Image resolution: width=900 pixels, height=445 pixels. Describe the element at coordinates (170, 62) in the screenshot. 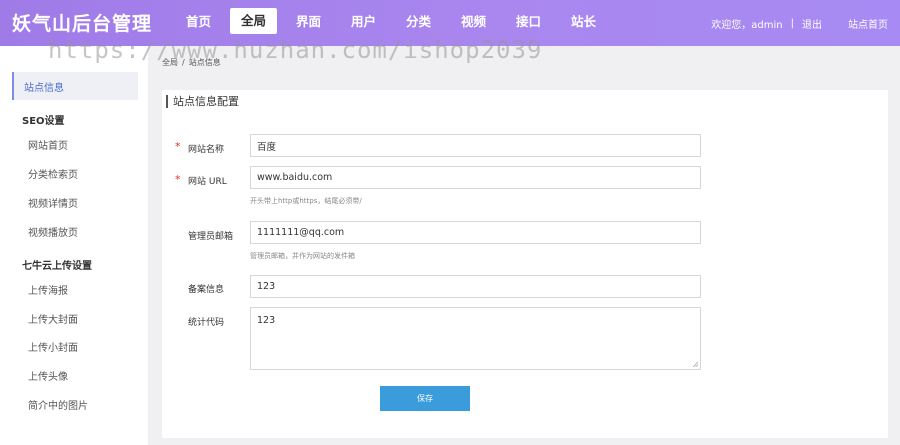

I see `breadcrumb-global: 全局` at that location.